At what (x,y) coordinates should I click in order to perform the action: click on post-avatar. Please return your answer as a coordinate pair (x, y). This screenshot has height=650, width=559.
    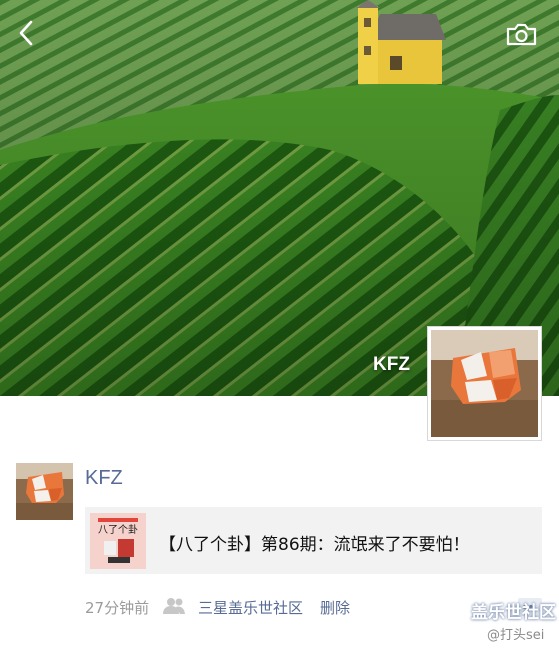
    Looking at the image, I should click on (44, 491).